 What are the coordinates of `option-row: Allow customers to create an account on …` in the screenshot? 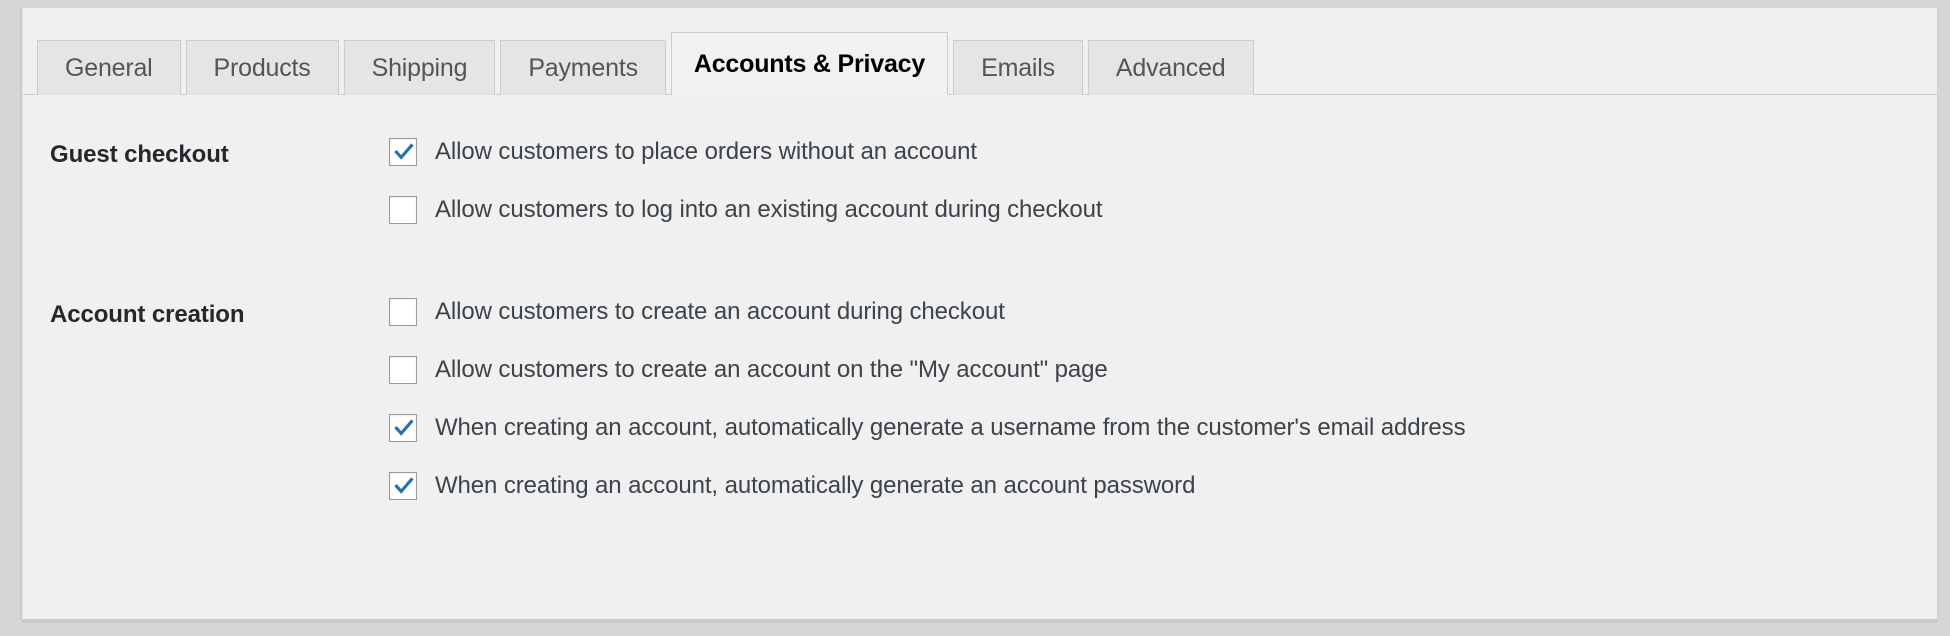 It's located at (1163, 370).